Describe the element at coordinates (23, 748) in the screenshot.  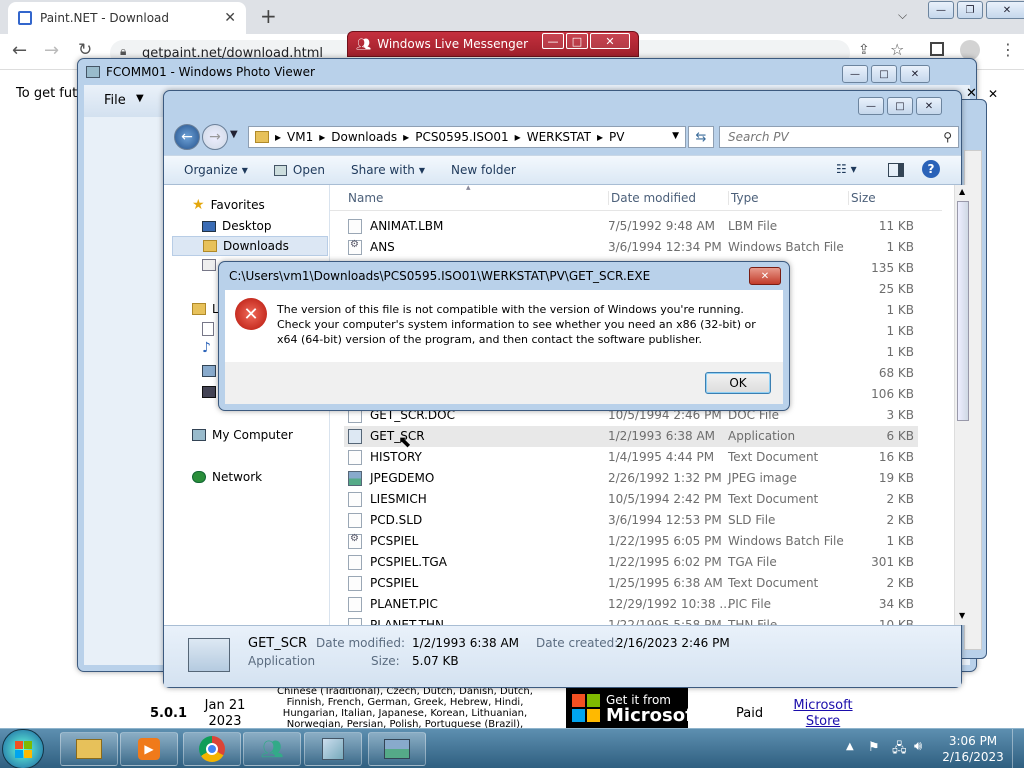
I see `start-button` at that location.